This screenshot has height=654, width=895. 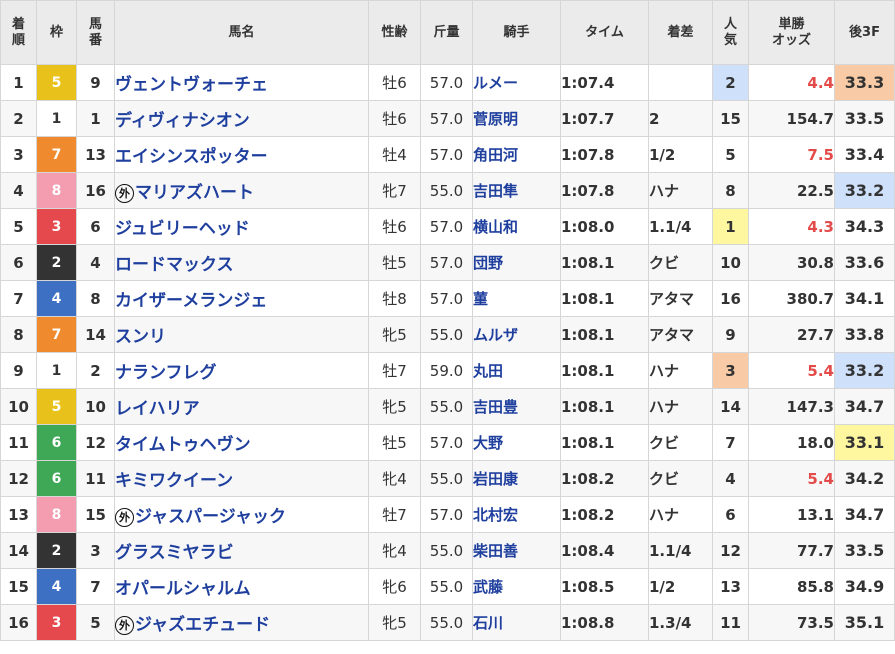 I want to click on horse-name-label: ジャズエチュード, so click(x=202, y=625).